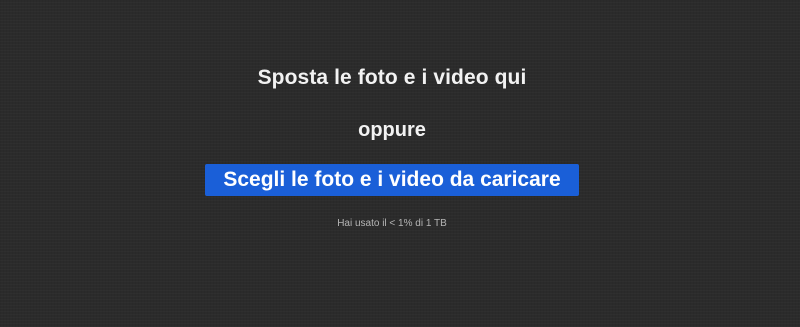 The image size is (800, 327). I want to click on or-separator-label: oppure, so click(392, 130).